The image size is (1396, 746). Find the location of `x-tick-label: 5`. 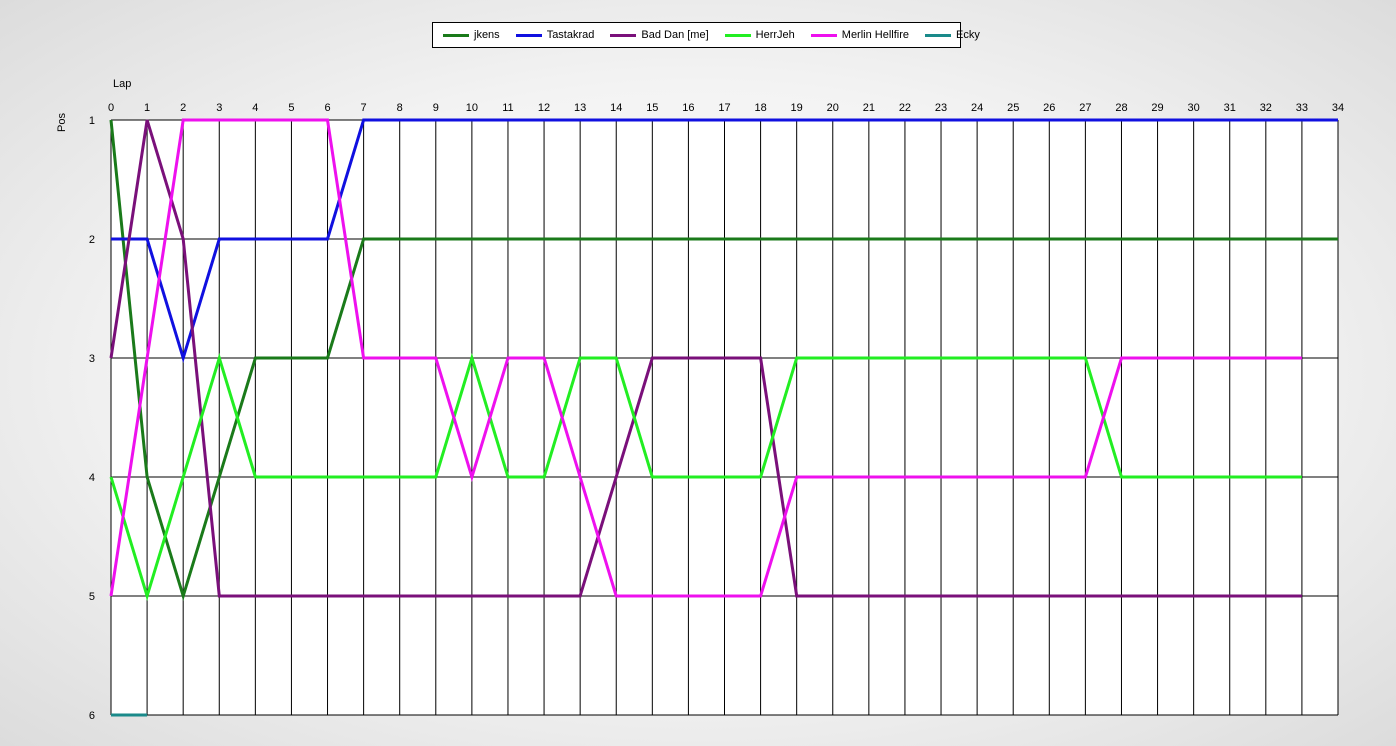

x-tick-label: 5 is located at coordinates (291, 108).